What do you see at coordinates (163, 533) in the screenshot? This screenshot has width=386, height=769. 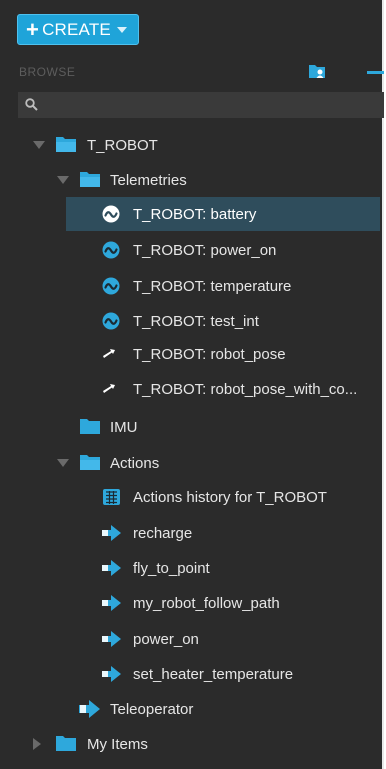 I see `tree-item-label: recharge` at bounding box center [163, 533].